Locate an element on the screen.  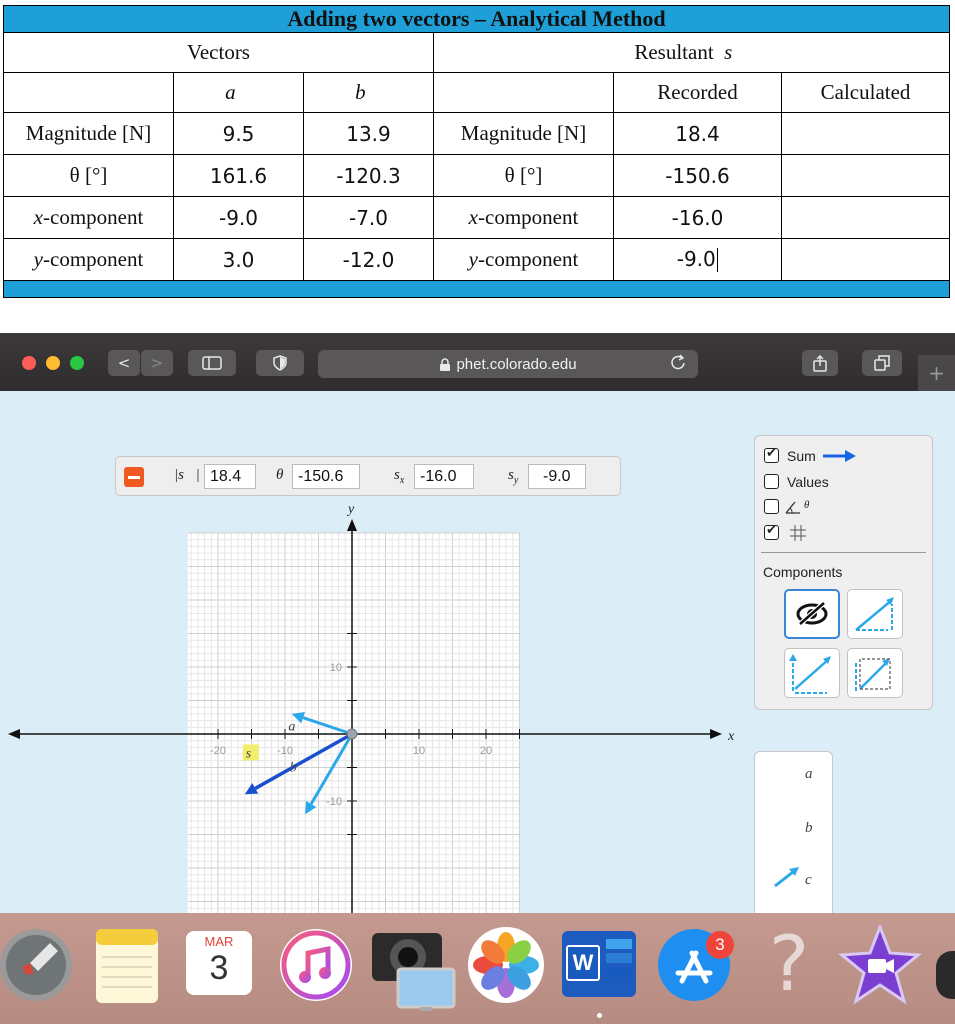
vectors-header: Vectors is located at coordinates (218, 52).